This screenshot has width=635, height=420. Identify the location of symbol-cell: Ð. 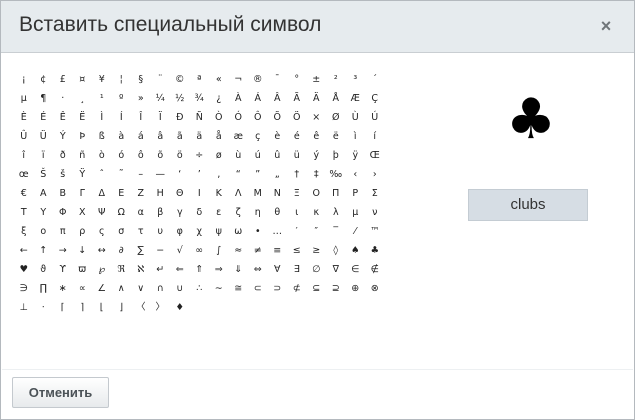
(180, 117).